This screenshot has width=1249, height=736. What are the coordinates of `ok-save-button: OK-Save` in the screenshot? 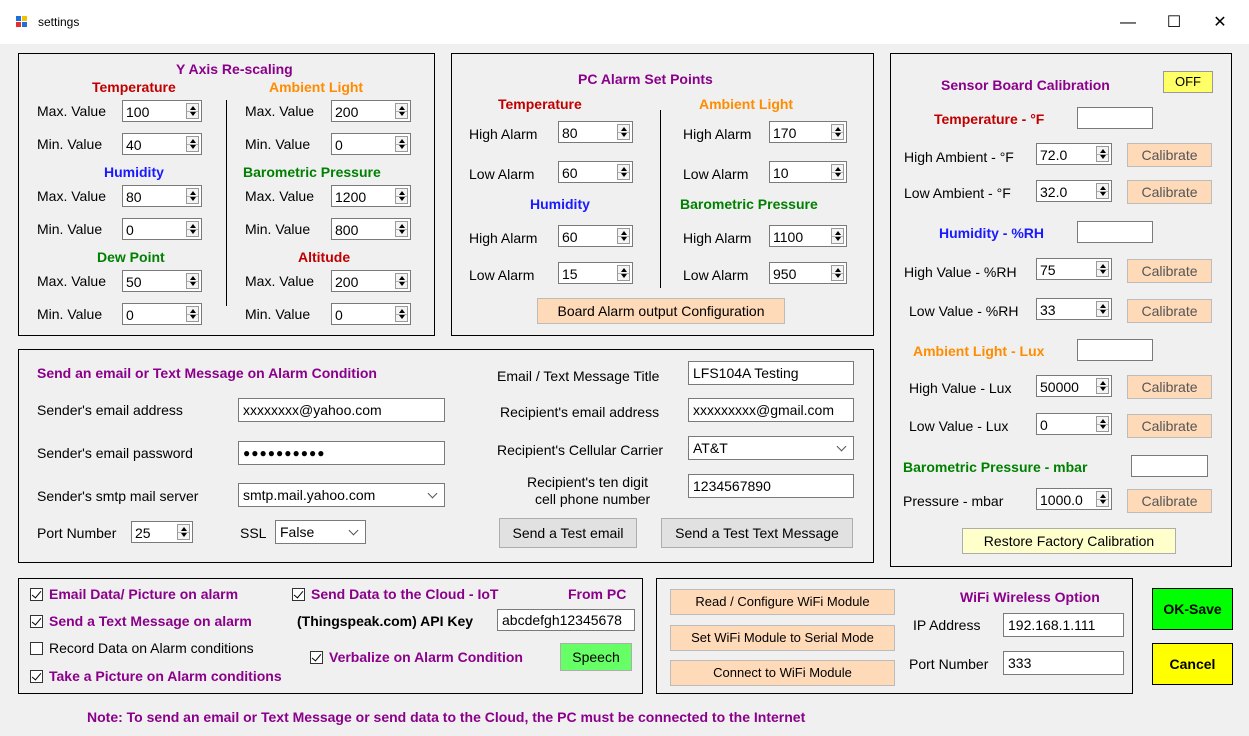 It's located at (1192, 609).